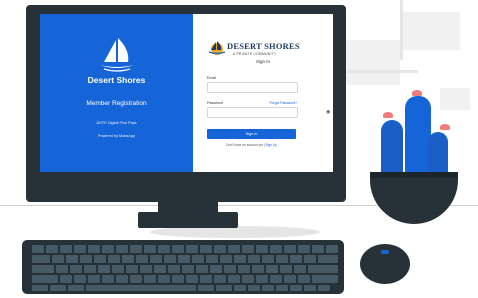  I want to click on forgot-password-link: Forgot Password?, so click(283, 103).